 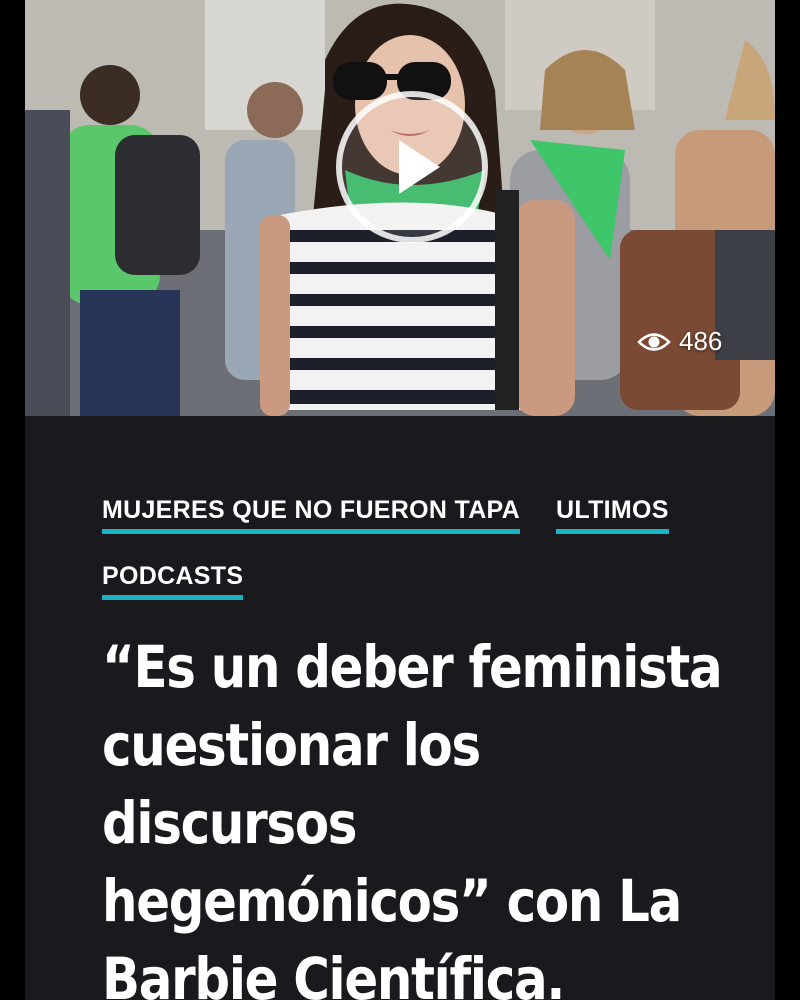 I want to click on tag-ultimos: ULTIMOS, so click(x=612, y=516).